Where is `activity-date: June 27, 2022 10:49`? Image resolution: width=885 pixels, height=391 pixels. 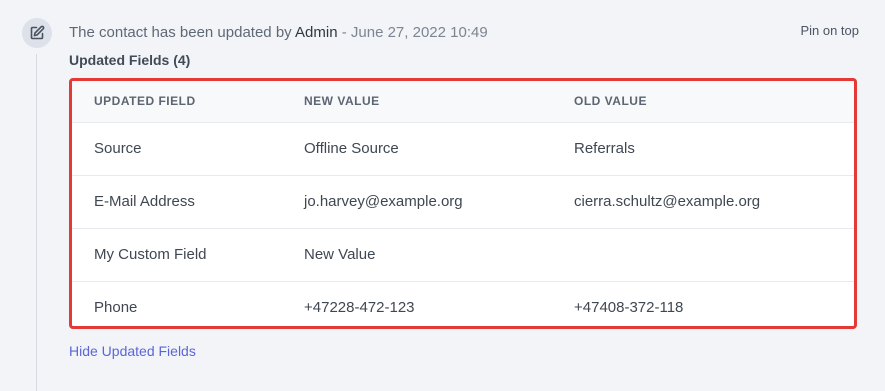 activity-date: June 27, 2022 10:49 is located at coordinates (419, 32).